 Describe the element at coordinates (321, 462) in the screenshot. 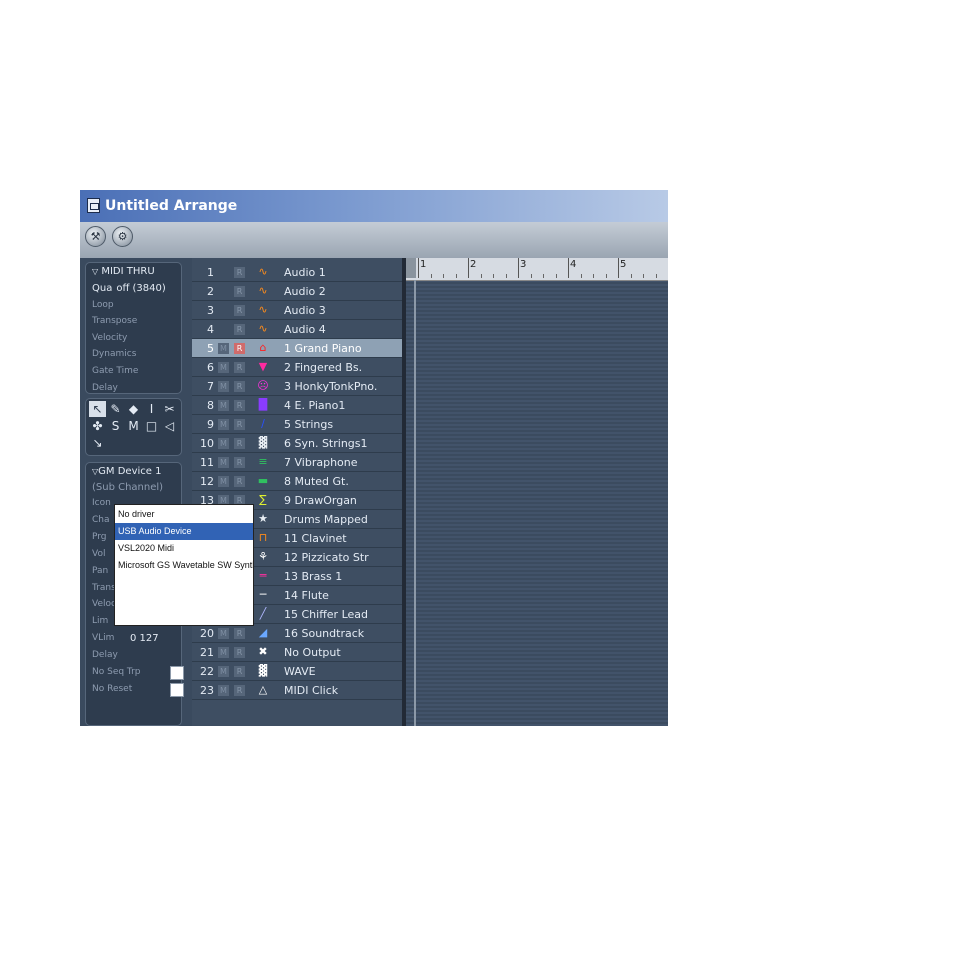

I see `track-name: 7 Vibraphone` at that location.